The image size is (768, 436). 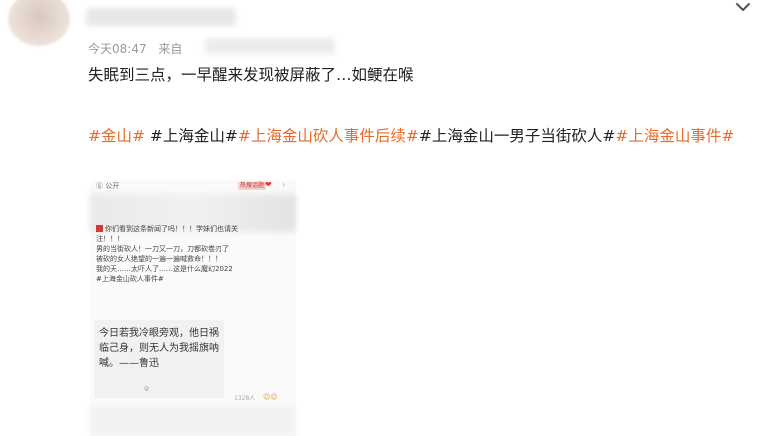 What do you see at coordinates (159, 348) in the screenshot?
I see `quote-text: 今日若我冷眼旁观，他日祸临己身，则无人为我摇旗呐喊。——鲁迅` at bounding box center [159, 348].